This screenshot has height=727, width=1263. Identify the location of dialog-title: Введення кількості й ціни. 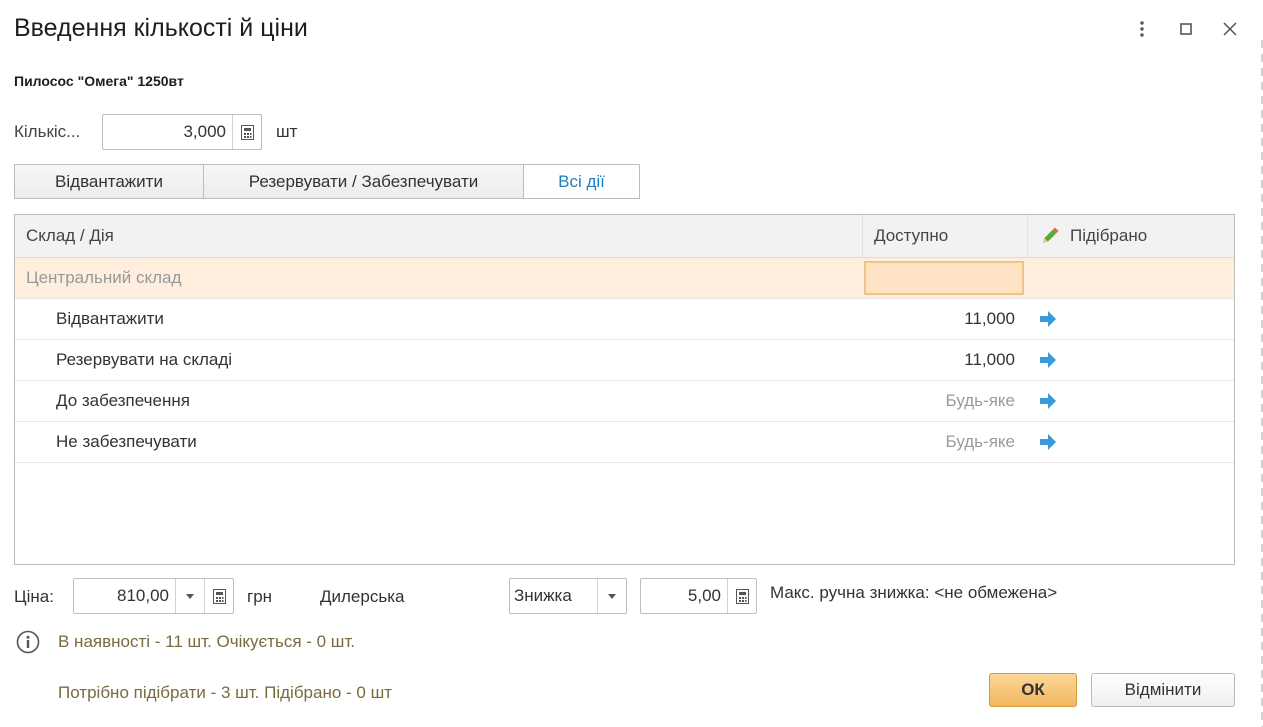
(161, 28).